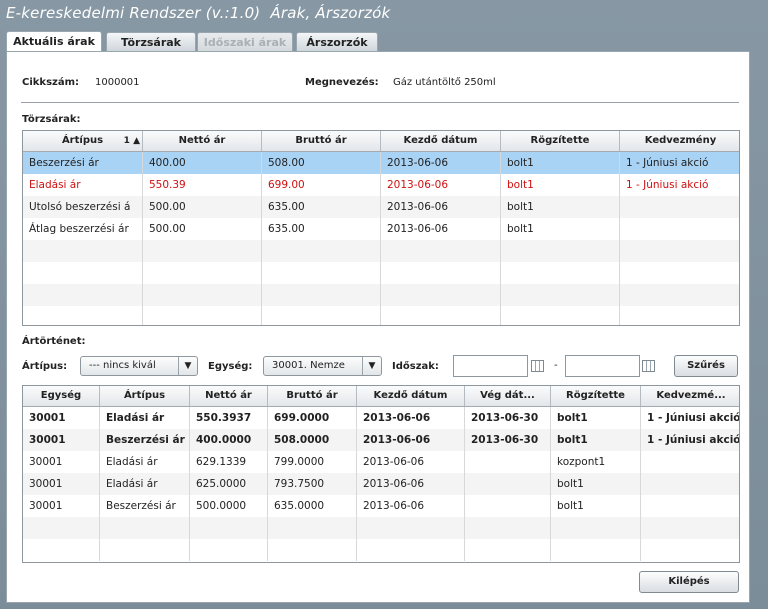 The image size is (768, 609). Describe the element at coordinates (202, 163) in the screenshot. I see `cell-net-price: 400.00` at that location.